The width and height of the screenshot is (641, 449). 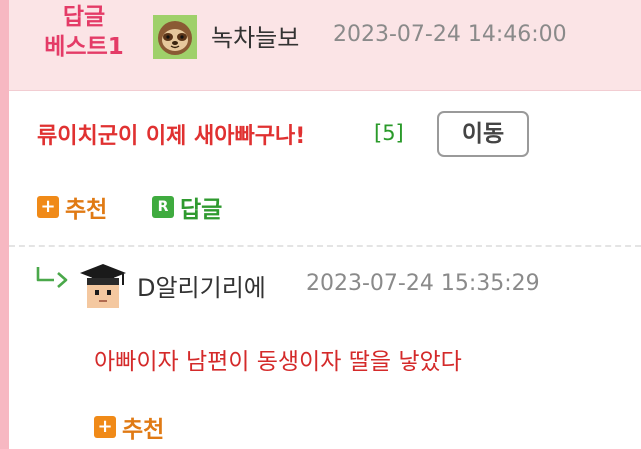 What do you see at coordinates (201, 210) in the screenshot?
I see `reply-label: 답글` at bounding box center [201, 210].